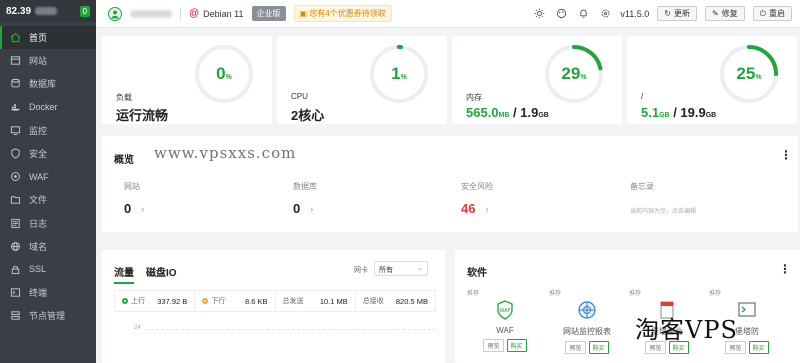 Image resolution: width=800 pixels, height=363 pixels. I want to click on memo-label: 备忘录, so click(642, 186).